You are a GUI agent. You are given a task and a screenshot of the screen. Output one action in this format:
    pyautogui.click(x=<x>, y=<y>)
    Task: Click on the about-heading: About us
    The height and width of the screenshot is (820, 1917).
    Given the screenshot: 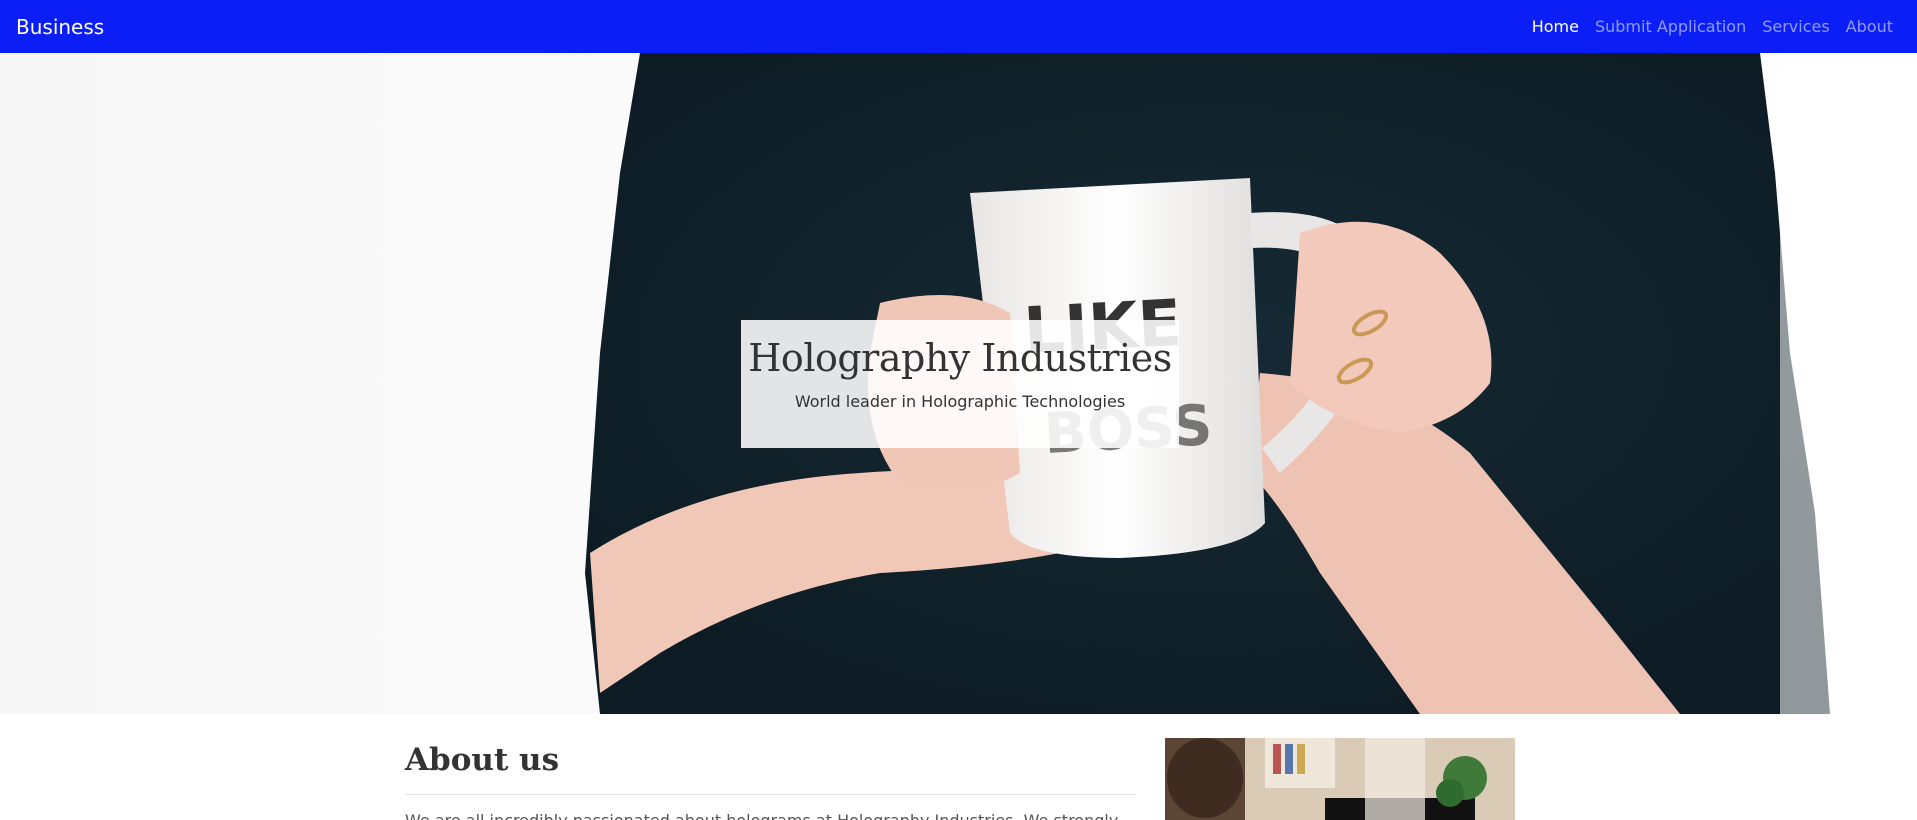 What is the action you would take?
    pyautogui.click(x=482, y=760)
    